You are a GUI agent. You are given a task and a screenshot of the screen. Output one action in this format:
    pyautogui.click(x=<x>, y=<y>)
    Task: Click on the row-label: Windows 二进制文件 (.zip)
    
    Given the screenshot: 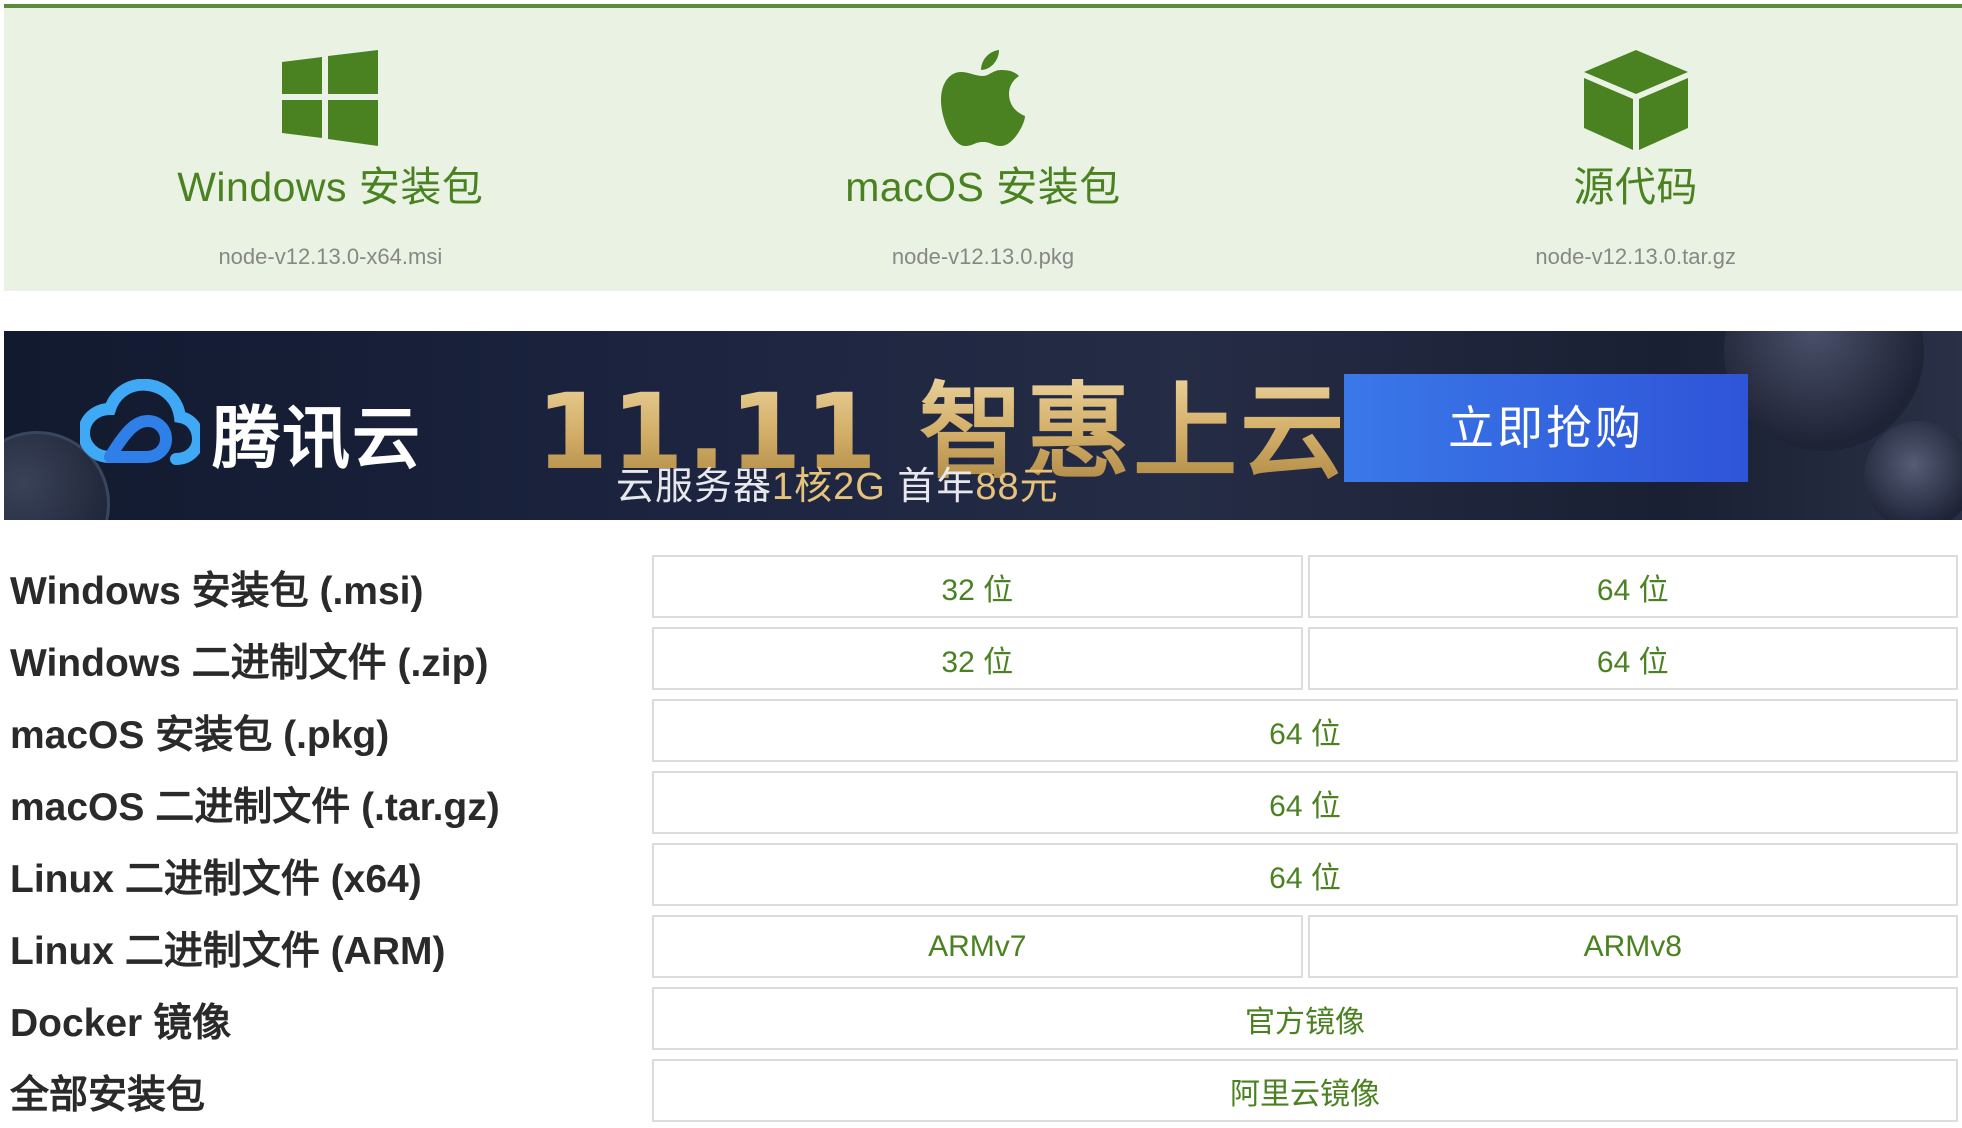 What is the action you would take?
    pyautogui.click(x=249, y=663)
    